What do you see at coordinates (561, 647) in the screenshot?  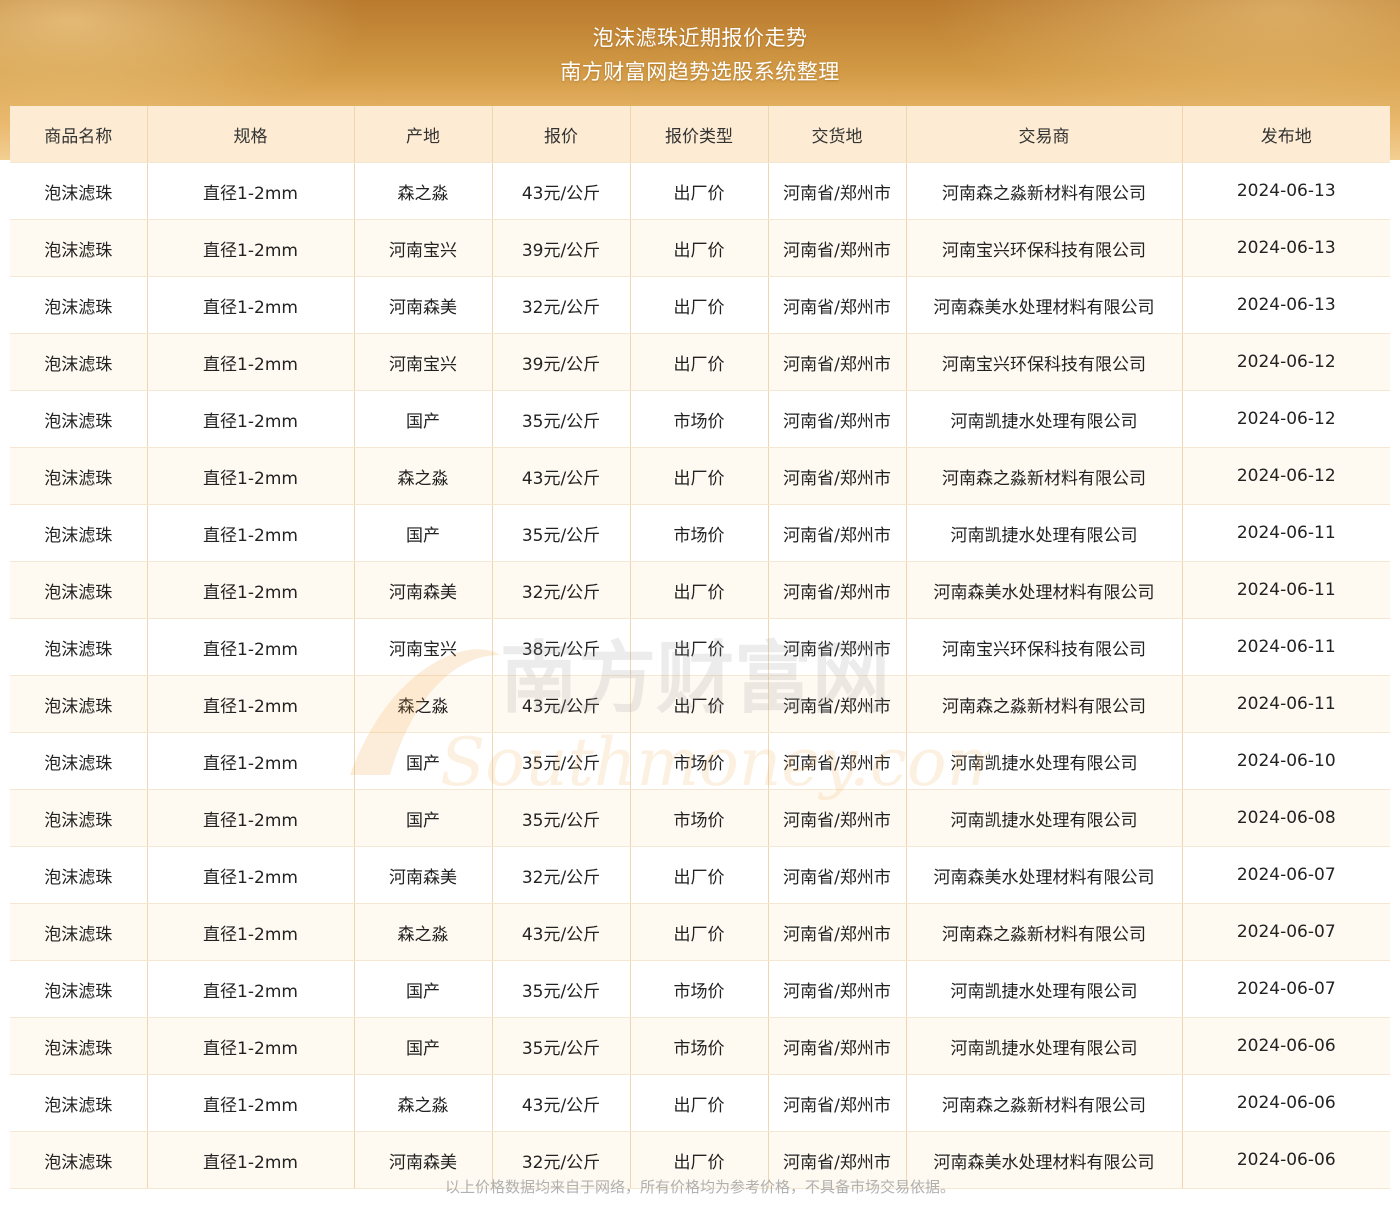 I see `table-cell: 38元/公斤` at bounding box center [561, 647].